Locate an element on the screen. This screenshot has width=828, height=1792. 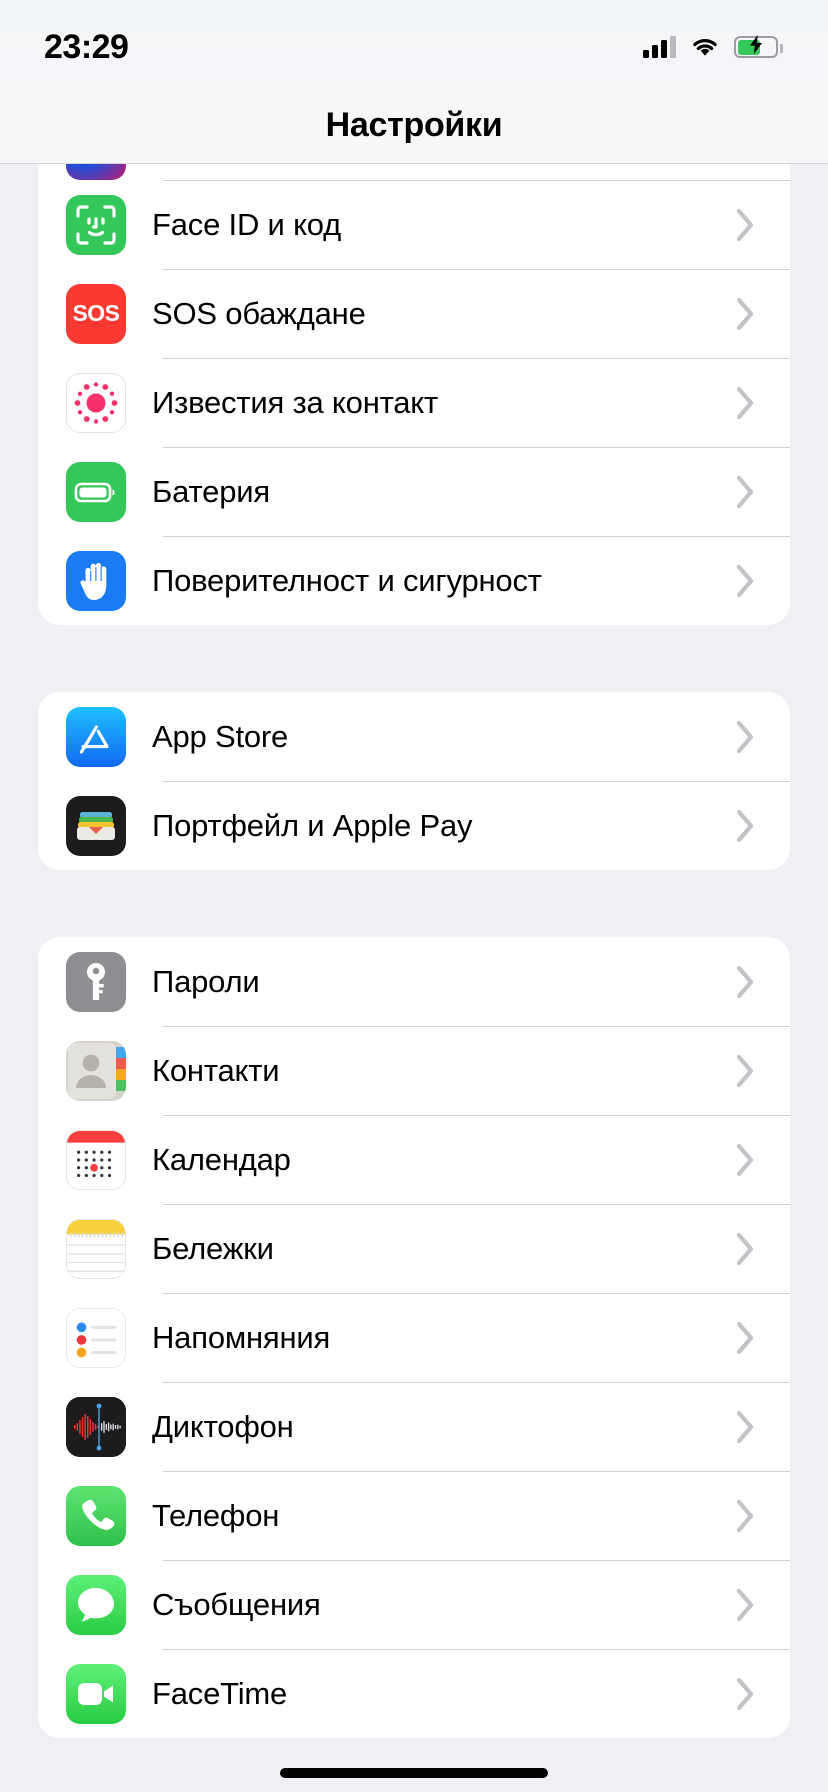
sos-icon: SOS is located at coordinates (96, 313).